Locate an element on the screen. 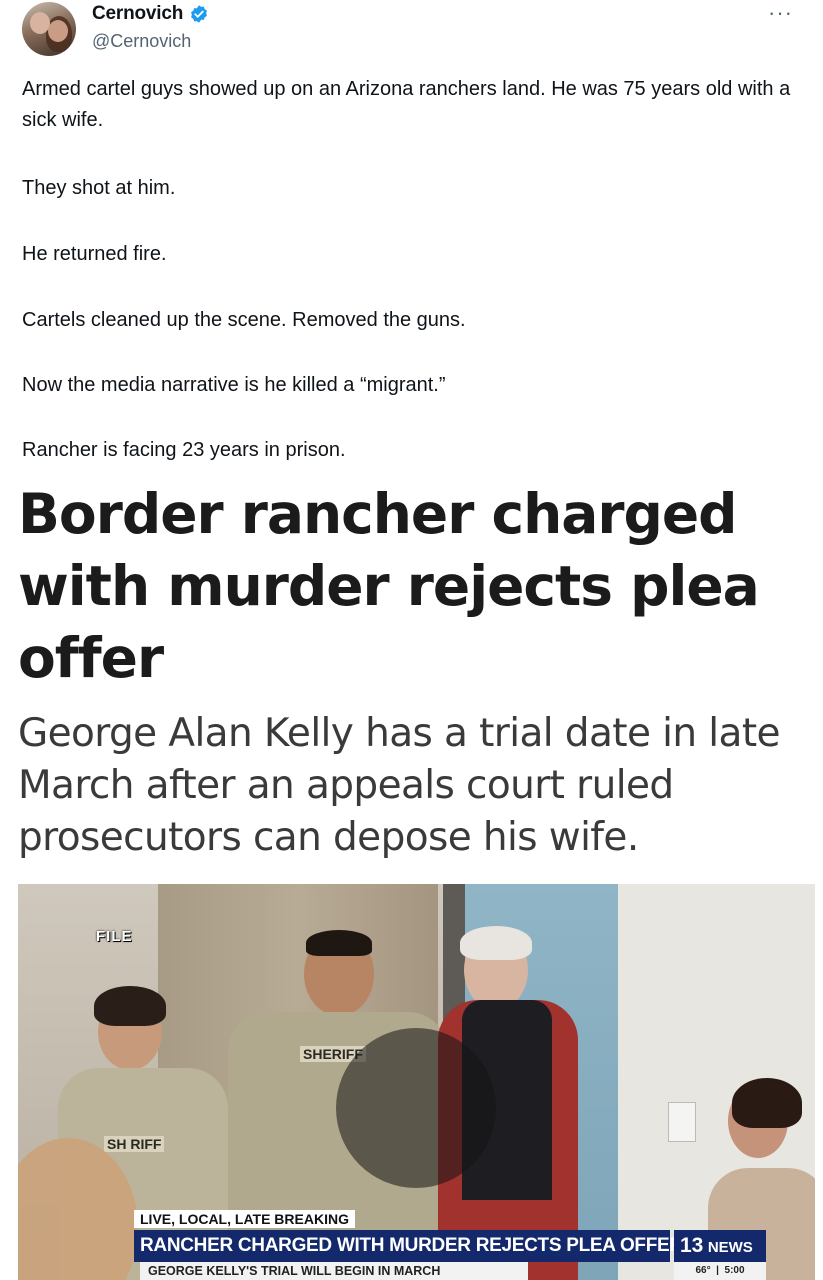 Image resolution: width=823 pixels, height=1280 pixels. station-logo: 13 NEWS is located at coordinates (720, 1246).